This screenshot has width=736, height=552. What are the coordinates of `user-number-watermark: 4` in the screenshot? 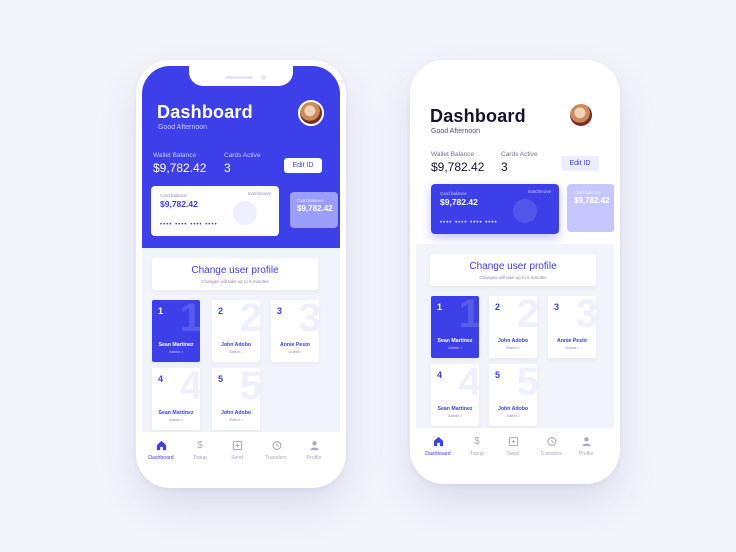 It's located at (189, 388).